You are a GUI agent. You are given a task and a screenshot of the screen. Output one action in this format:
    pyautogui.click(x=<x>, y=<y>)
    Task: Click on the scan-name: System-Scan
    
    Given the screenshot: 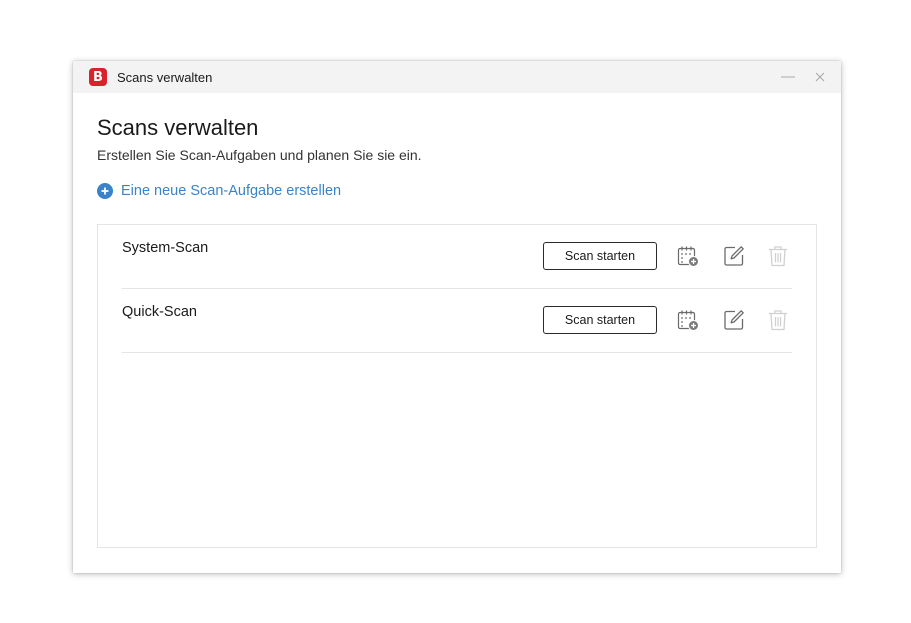 What is the action you would take?
    pyautogui.click(x=165, y=248)
    